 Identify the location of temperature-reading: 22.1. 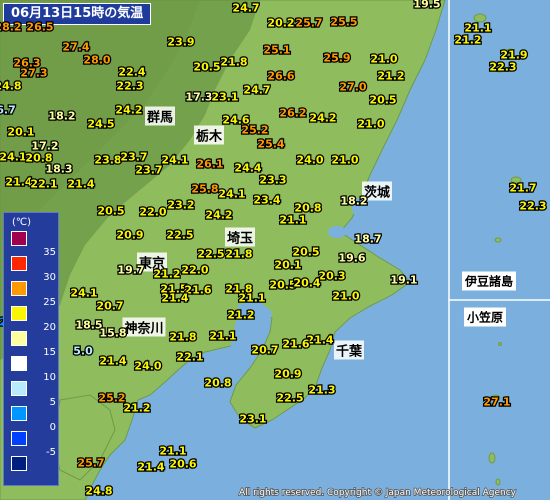
(190, 357).